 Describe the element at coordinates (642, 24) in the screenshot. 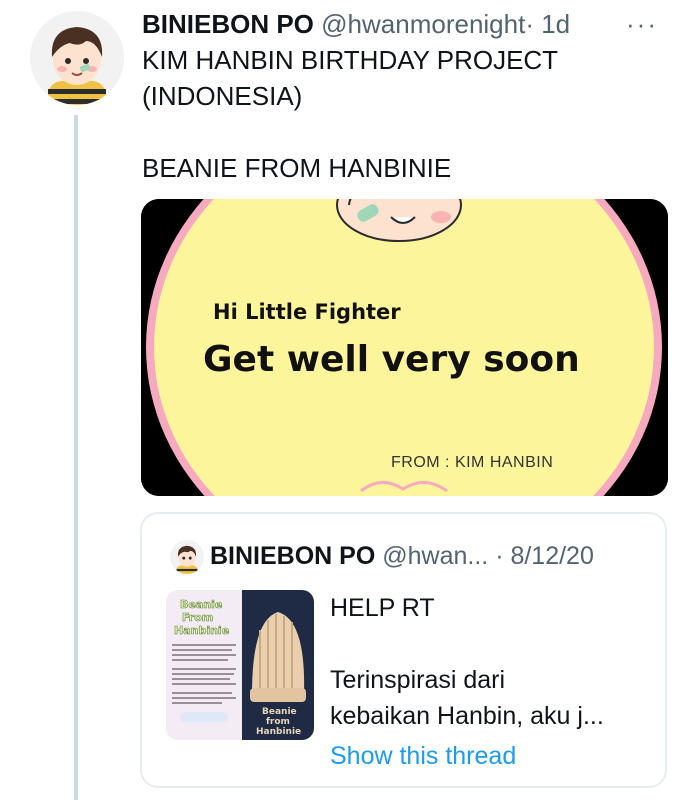

I see `more-options-icon: ···` at that location.